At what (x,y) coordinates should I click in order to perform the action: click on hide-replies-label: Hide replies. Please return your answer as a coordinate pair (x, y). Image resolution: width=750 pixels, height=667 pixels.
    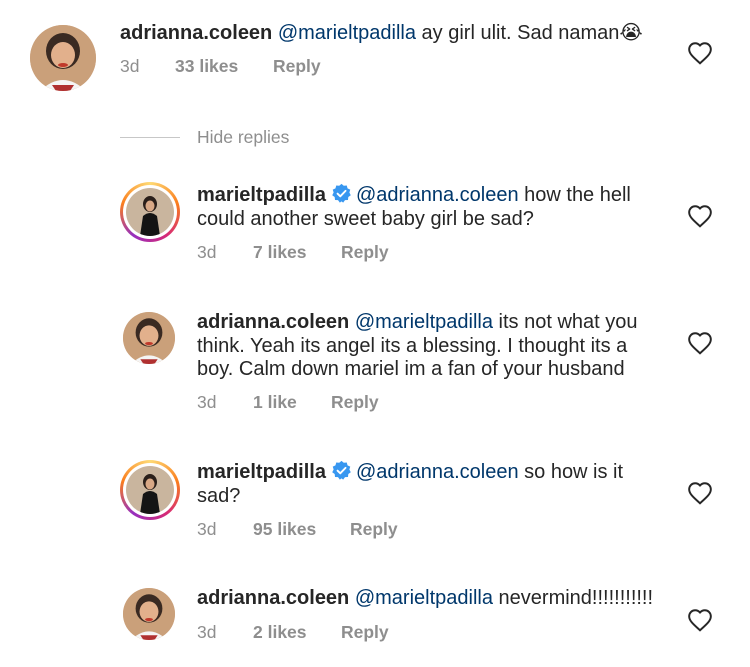
    Looking at the image, I should click on (243, 137).